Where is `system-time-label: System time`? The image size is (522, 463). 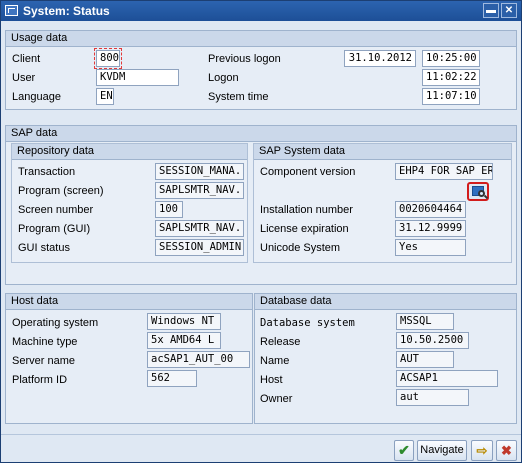 system-time-label: System time is located at coordinates (238, 97).